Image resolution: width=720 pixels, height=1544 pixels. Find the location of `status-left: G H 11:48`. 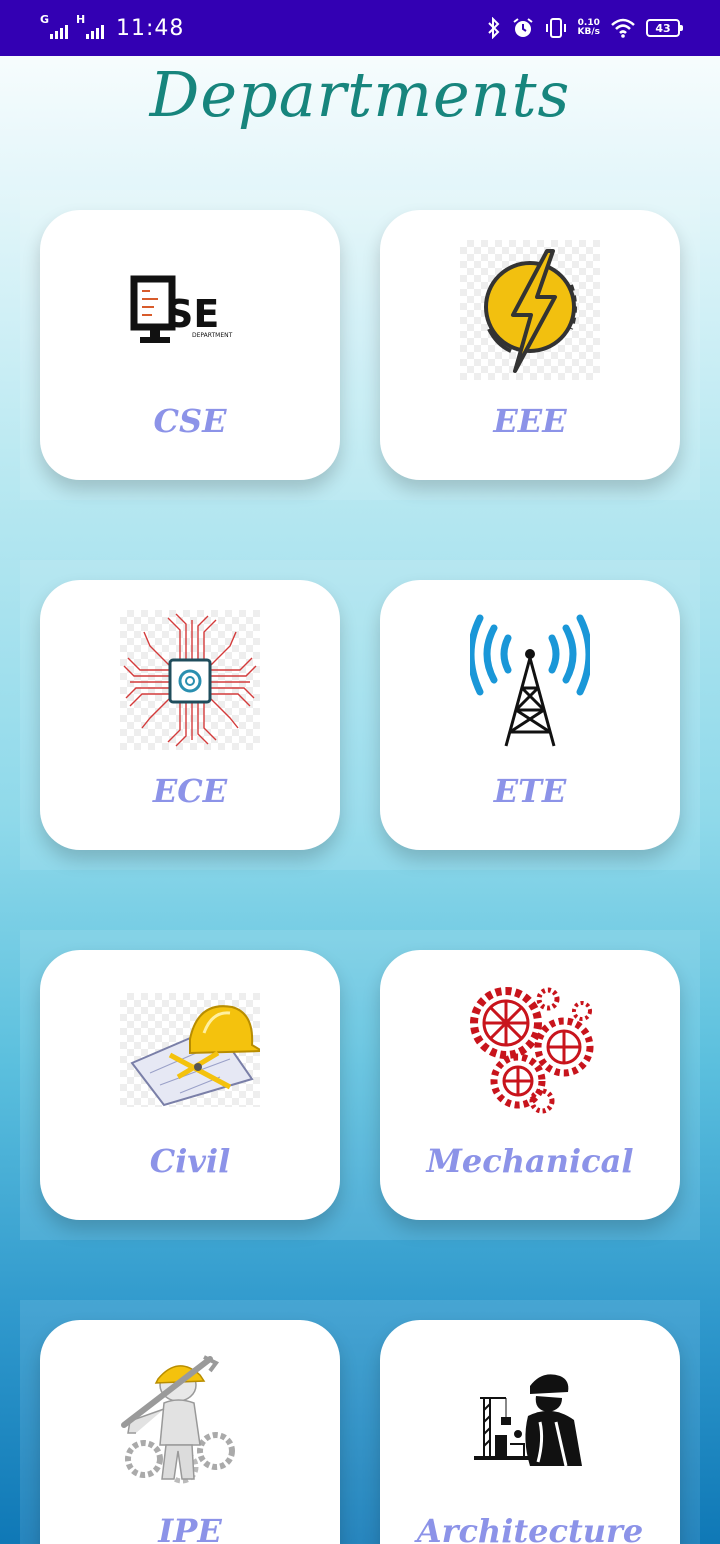

status-left: G H 11:48 is located at coordinates (112, 27).